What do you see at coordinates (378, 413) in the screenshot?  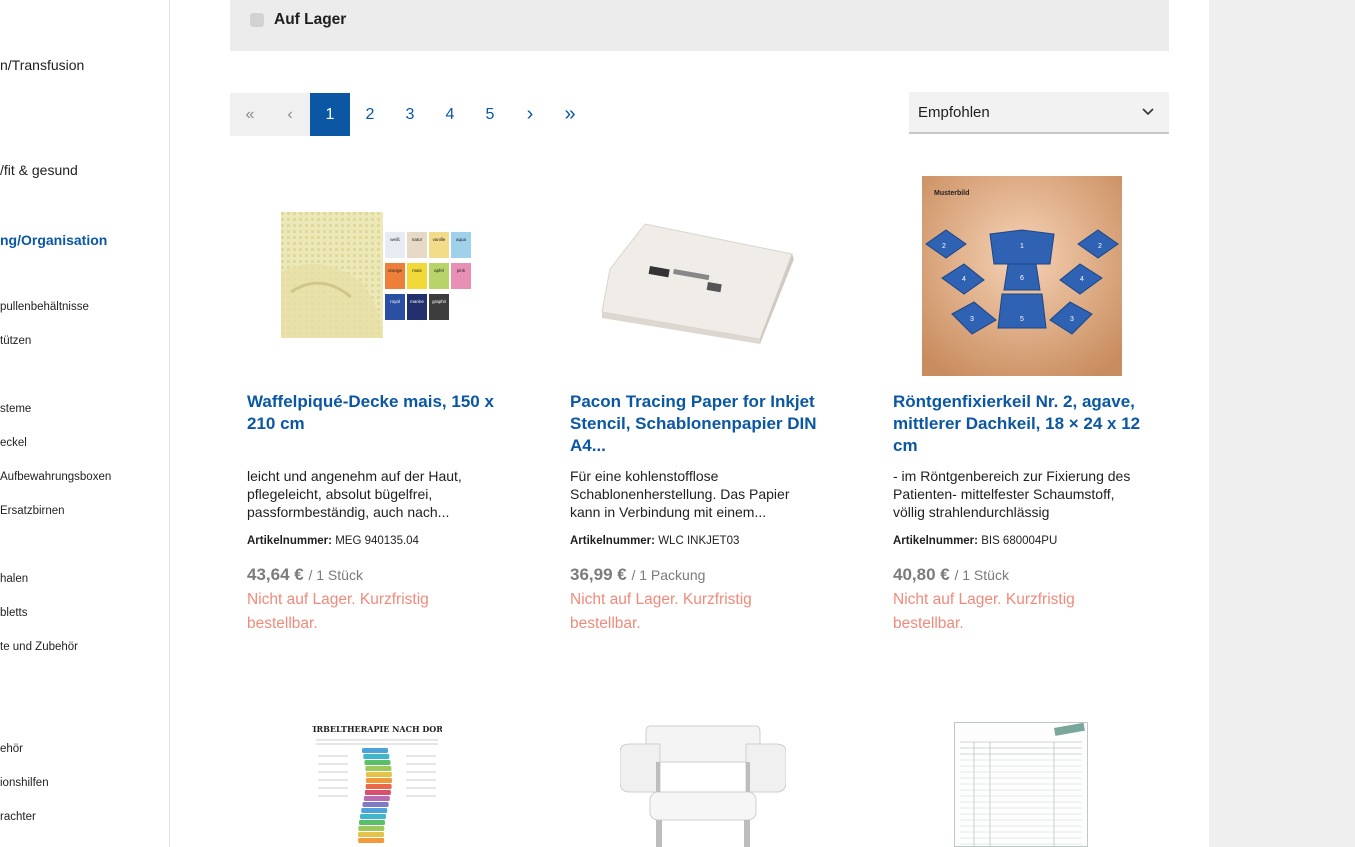 I see `product-title-link: Waffelpiqué-Decke mais, 150 x 210 cm` at bounding box center [378, 413].